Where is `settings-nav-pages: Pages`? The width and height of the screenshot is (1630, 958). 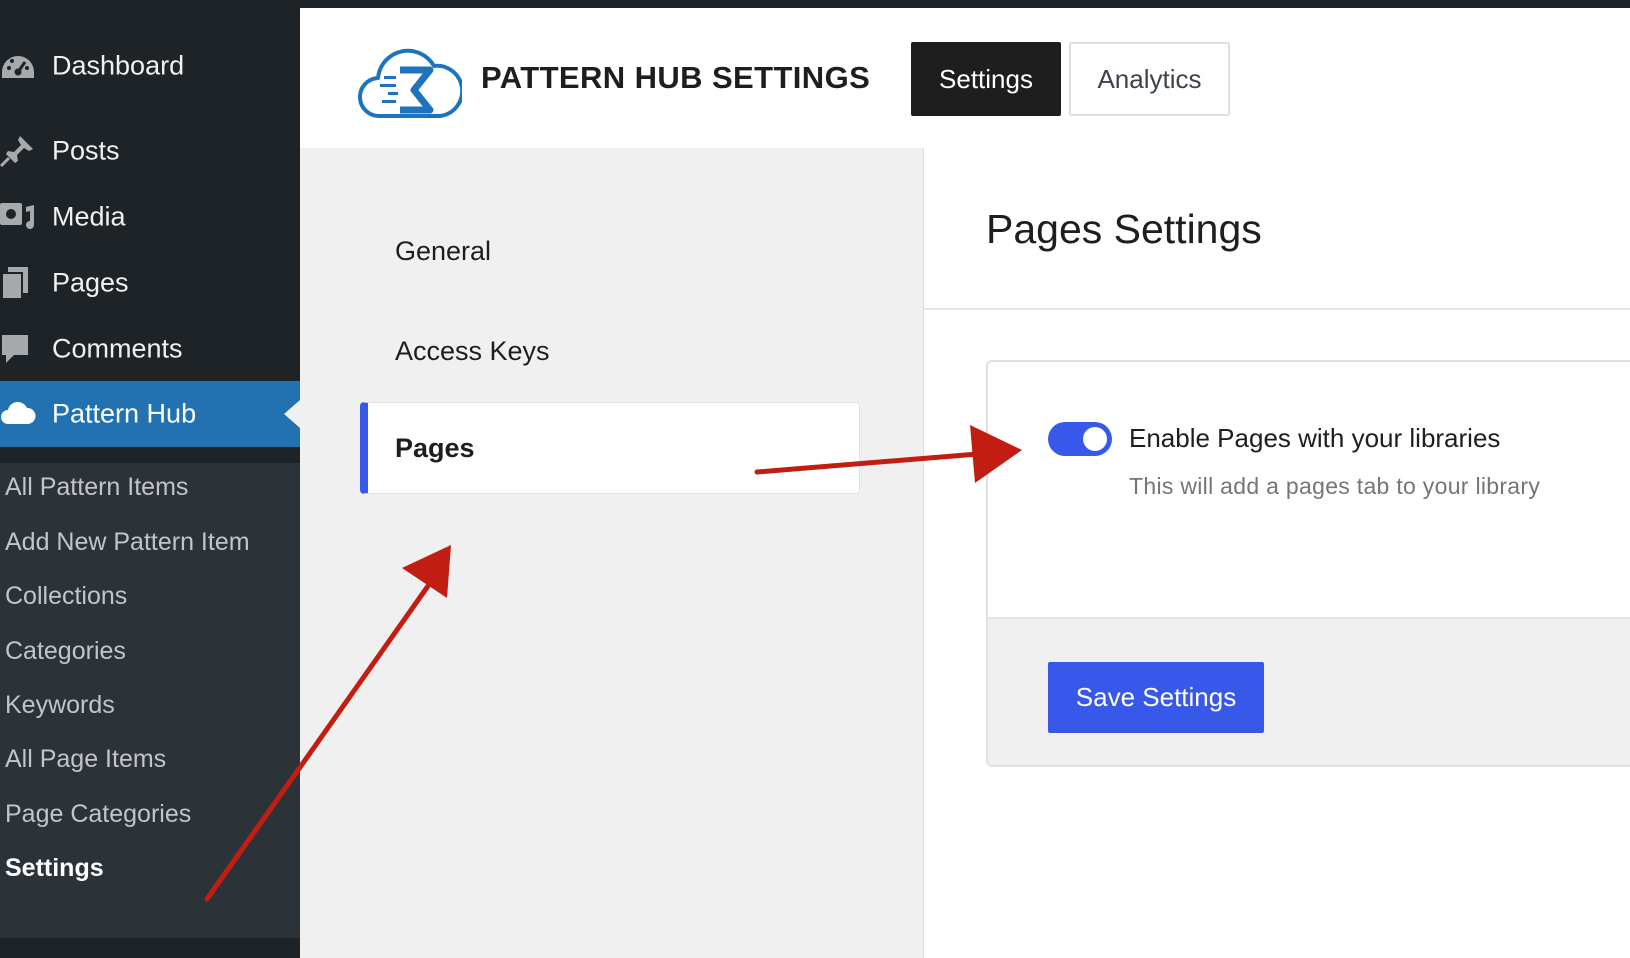
settings-nav-pages: Pages is located at coordinates (610, 448).